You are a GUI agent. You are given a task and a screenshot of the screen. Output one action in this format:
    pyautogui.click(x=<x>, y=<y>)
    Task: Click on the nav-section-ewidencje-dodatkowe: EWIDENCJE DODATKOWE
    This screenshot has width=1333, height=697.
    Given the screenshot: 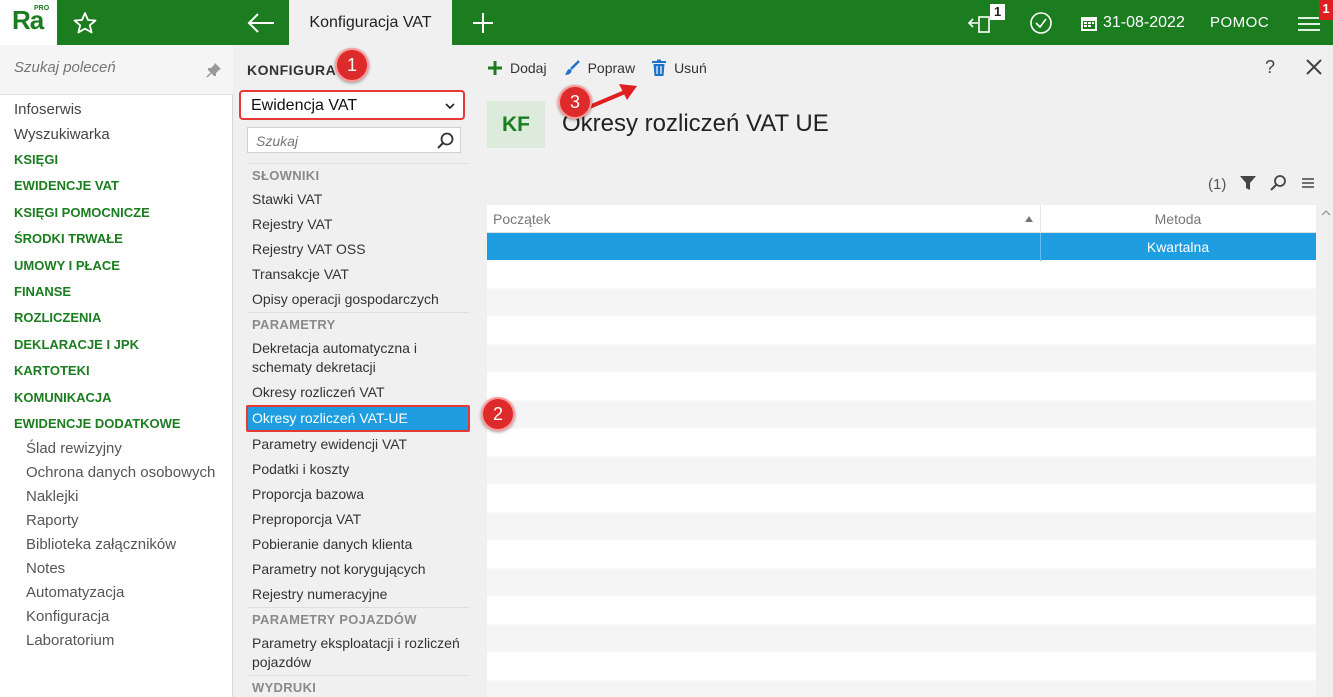 What is the action you would take?
    pyautogui.click(x=116, y=424)
    